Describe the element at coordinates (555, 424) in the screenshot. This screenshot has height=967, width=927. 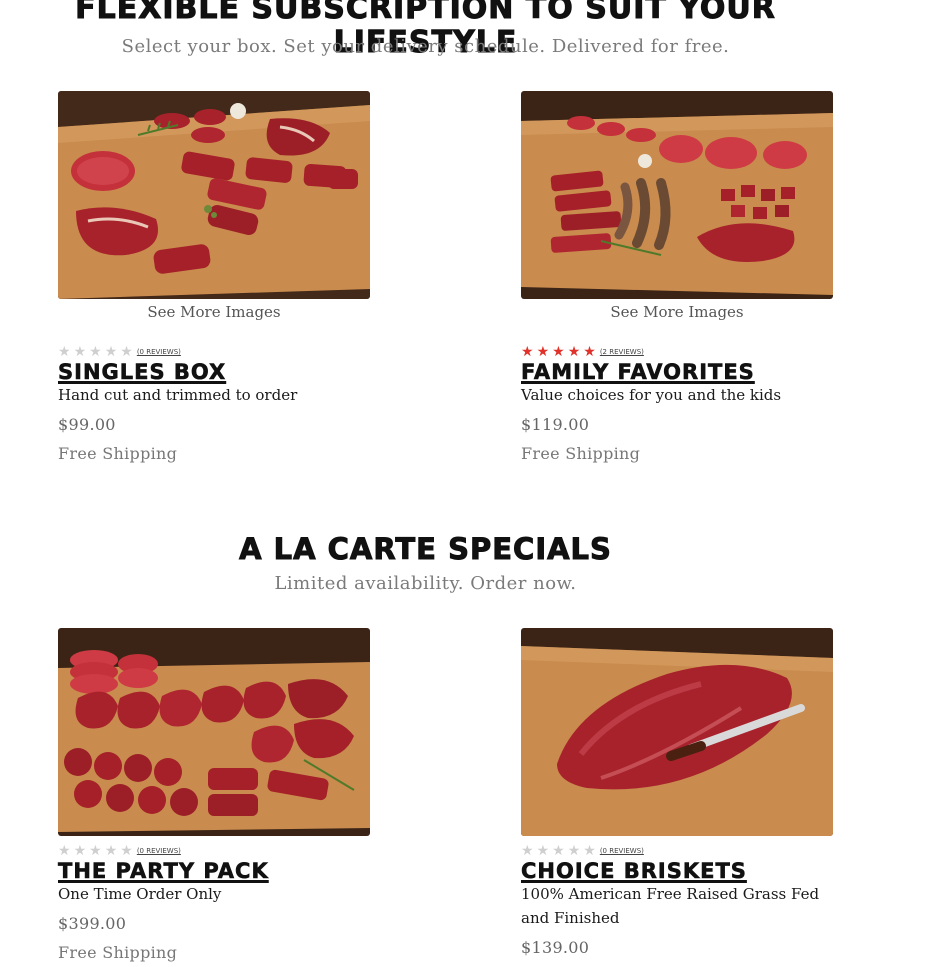
I see `product-price: $119.00` at that location.